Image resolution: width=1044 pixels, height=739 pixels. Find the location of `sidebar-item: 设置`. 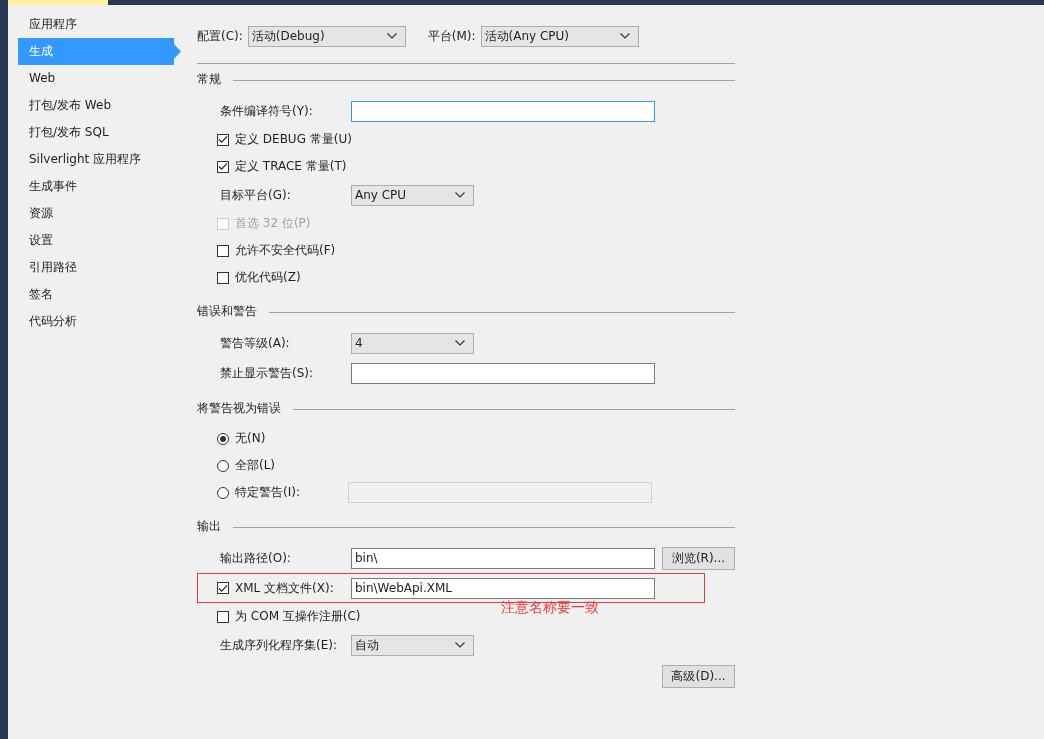

sidebar-item: 设置 is located at coordinates (101, 240).